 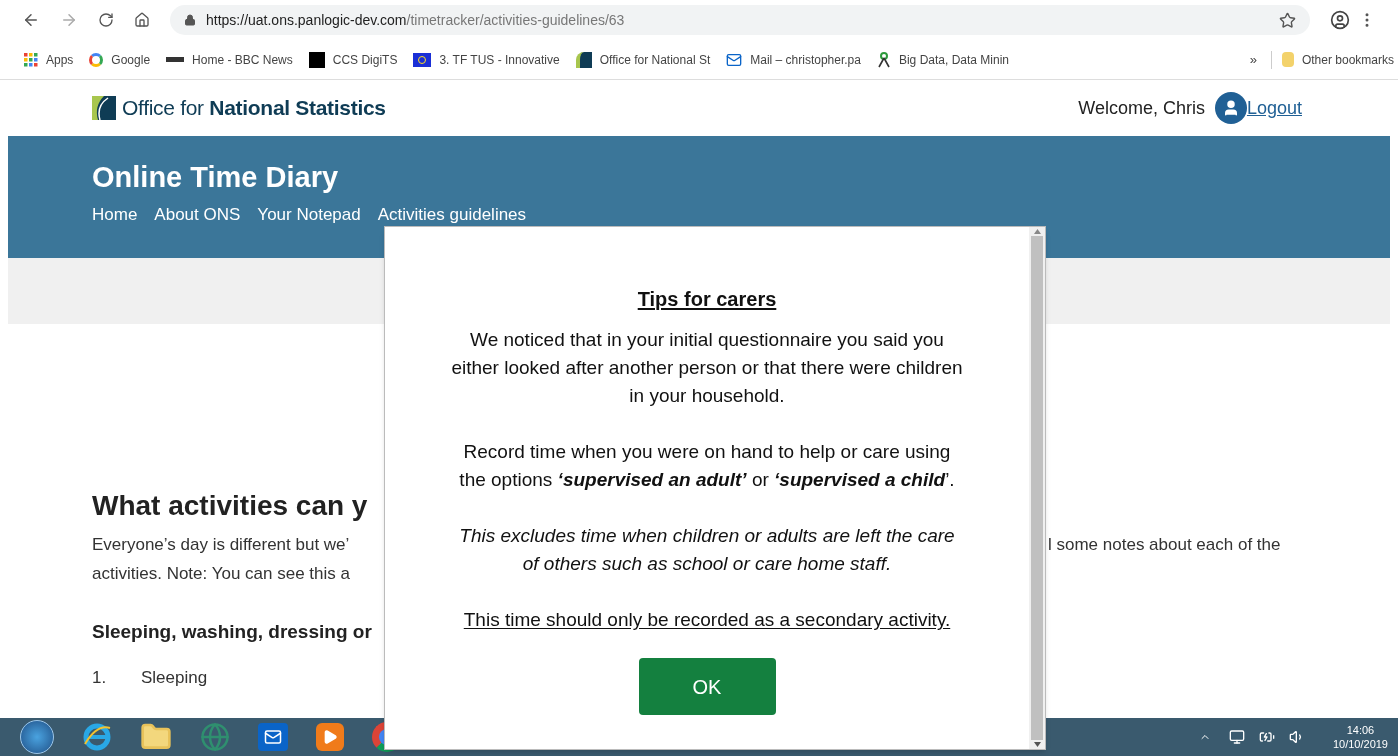 What do you see at coordinates (221, 574) in the screenshot?
I see `body-text: activities. Note: You can see this a` at bounding box center [221, 574].